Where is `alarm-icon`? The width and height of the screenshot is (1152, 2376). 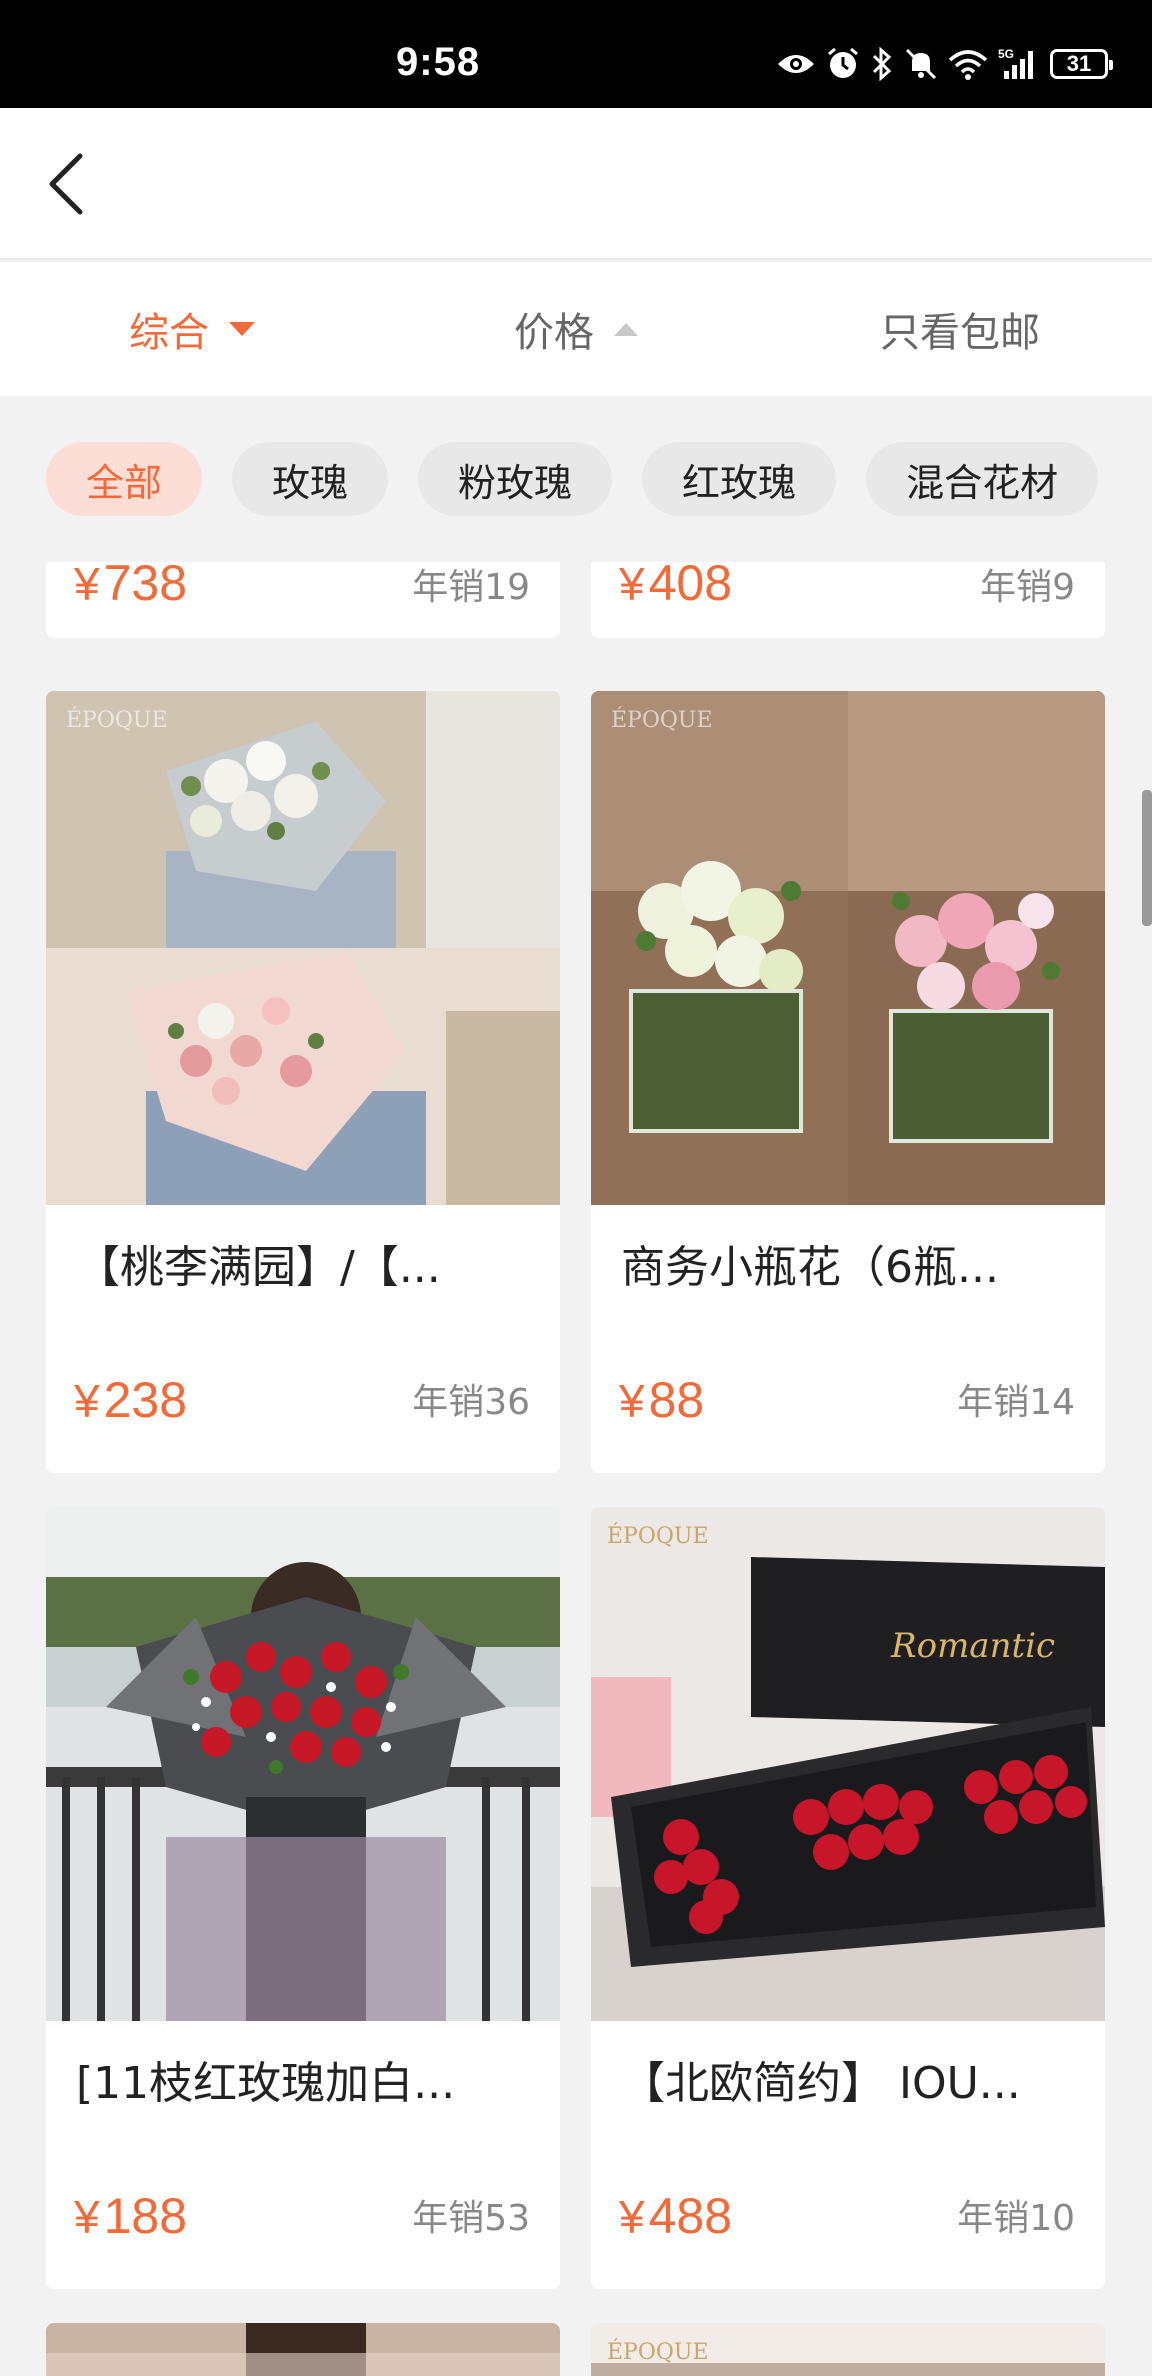
alarm-icon is located at coordinates (843, 64).